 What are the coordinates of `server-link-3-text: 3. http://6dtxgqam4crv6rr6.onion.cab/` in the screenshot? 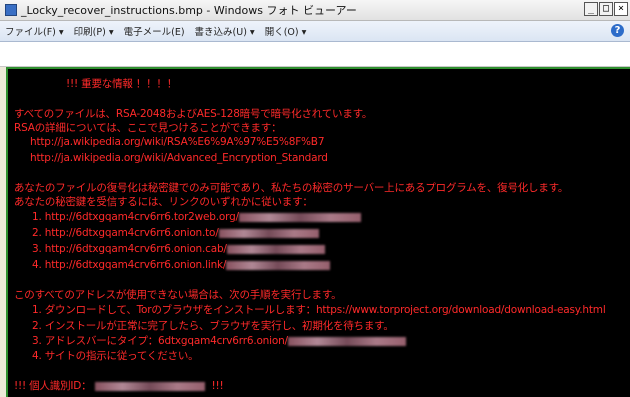 It's located at (129, 249).